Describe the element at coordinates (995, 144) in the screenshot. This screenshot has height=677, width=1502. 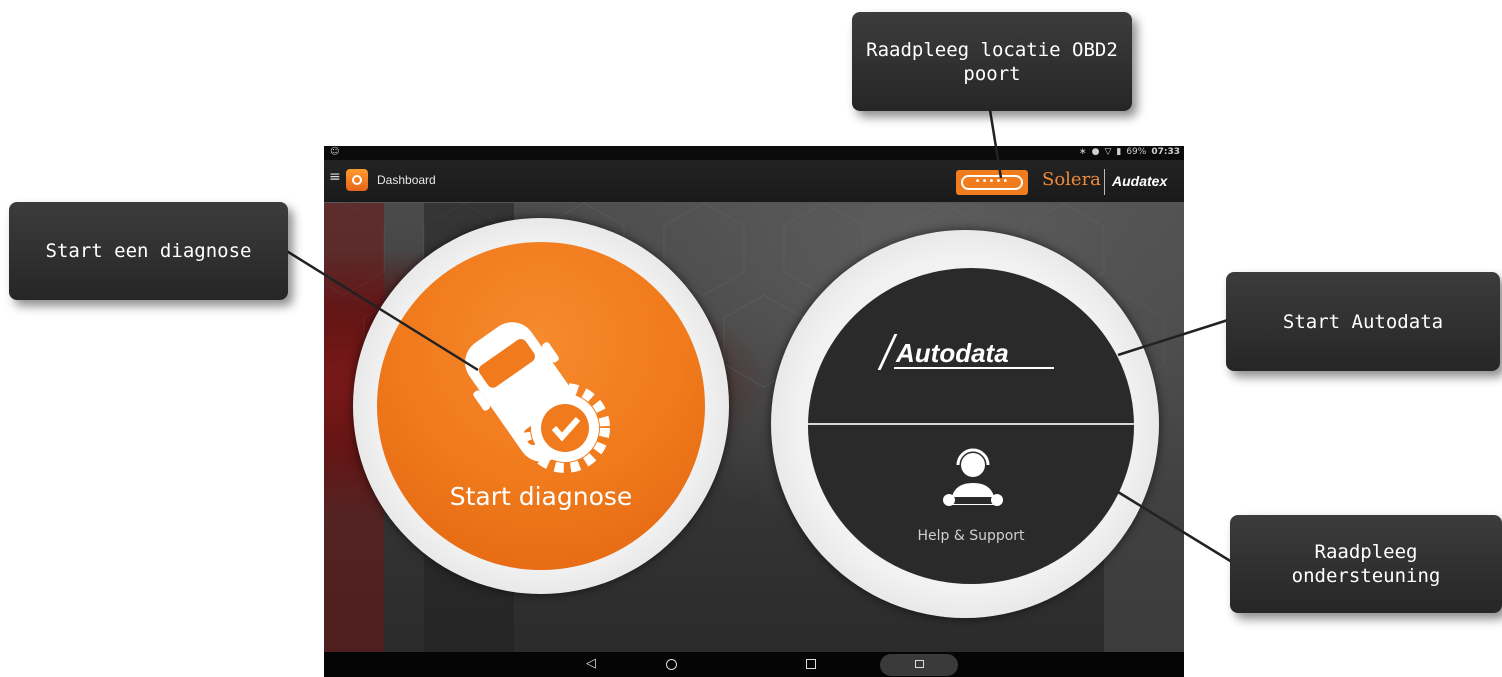
I see `obd-callout-line` at that location.